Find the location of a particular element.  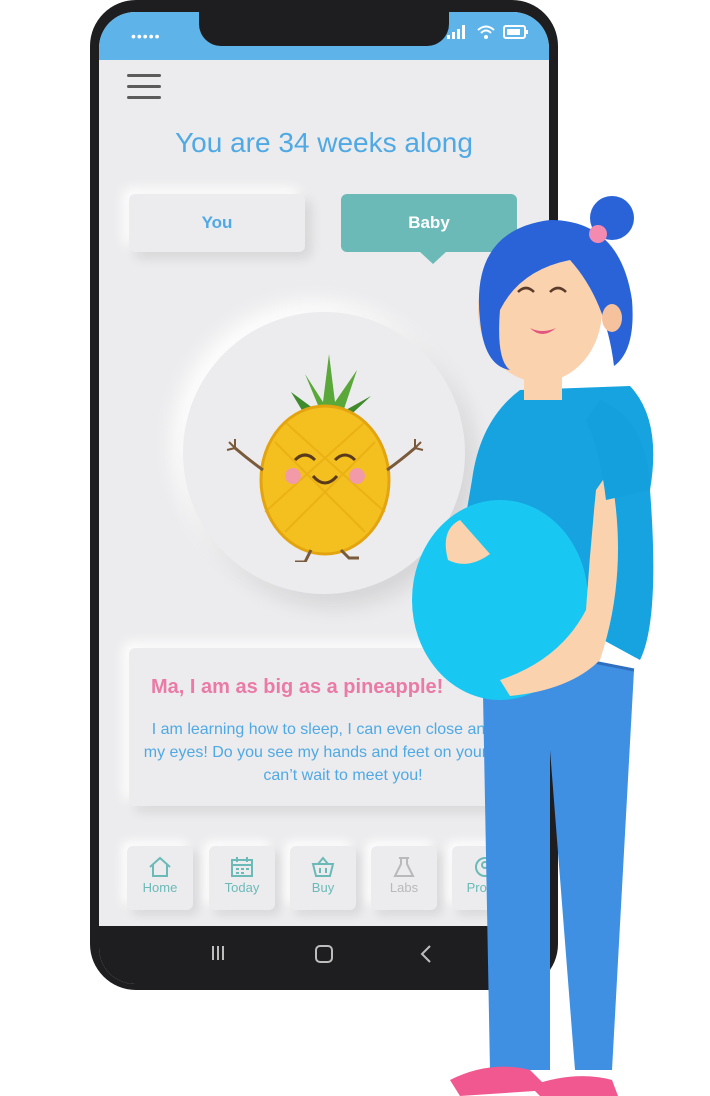

recent-apps-icon is located at coordinates (218, 953).